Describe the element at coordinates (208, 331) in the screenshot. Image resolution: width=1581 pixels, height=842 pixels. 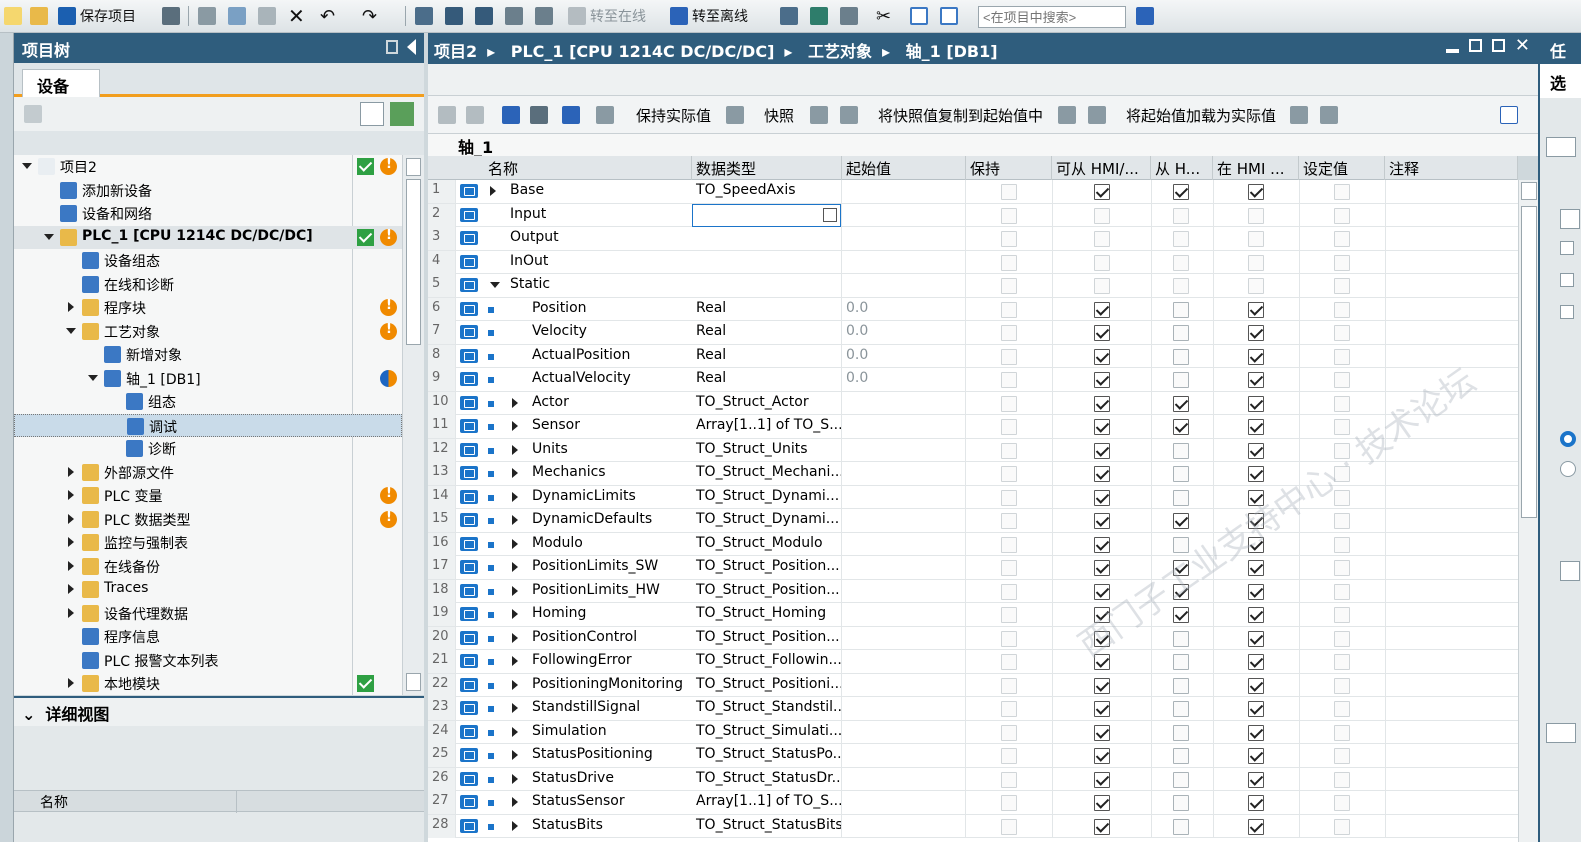
I see `tree-item: 工艺对象` at that location.